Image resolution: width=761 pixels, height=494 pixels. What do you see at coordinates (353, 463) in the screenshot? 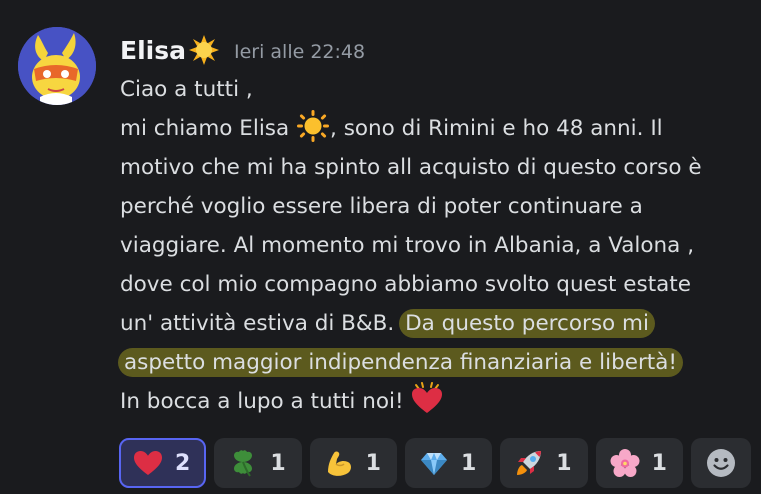
I see `reaction-biceps: 1` at bounding box center [353, 463].